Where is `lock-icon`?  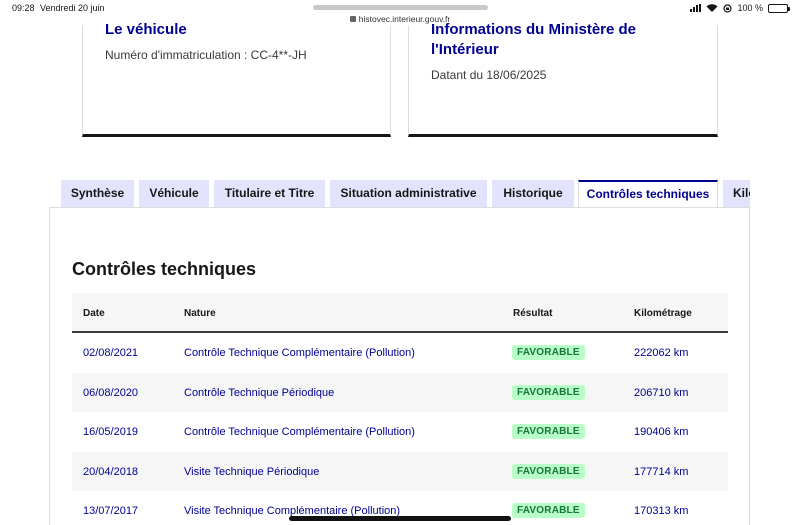
lock-icon is located at coordinates (352, 18).